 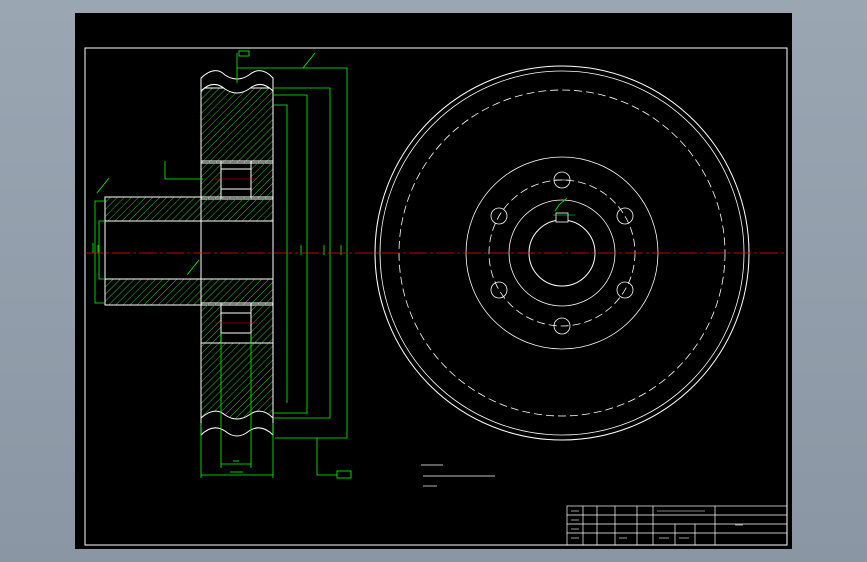 I want to click on title-block, so click(x=677, y=525).